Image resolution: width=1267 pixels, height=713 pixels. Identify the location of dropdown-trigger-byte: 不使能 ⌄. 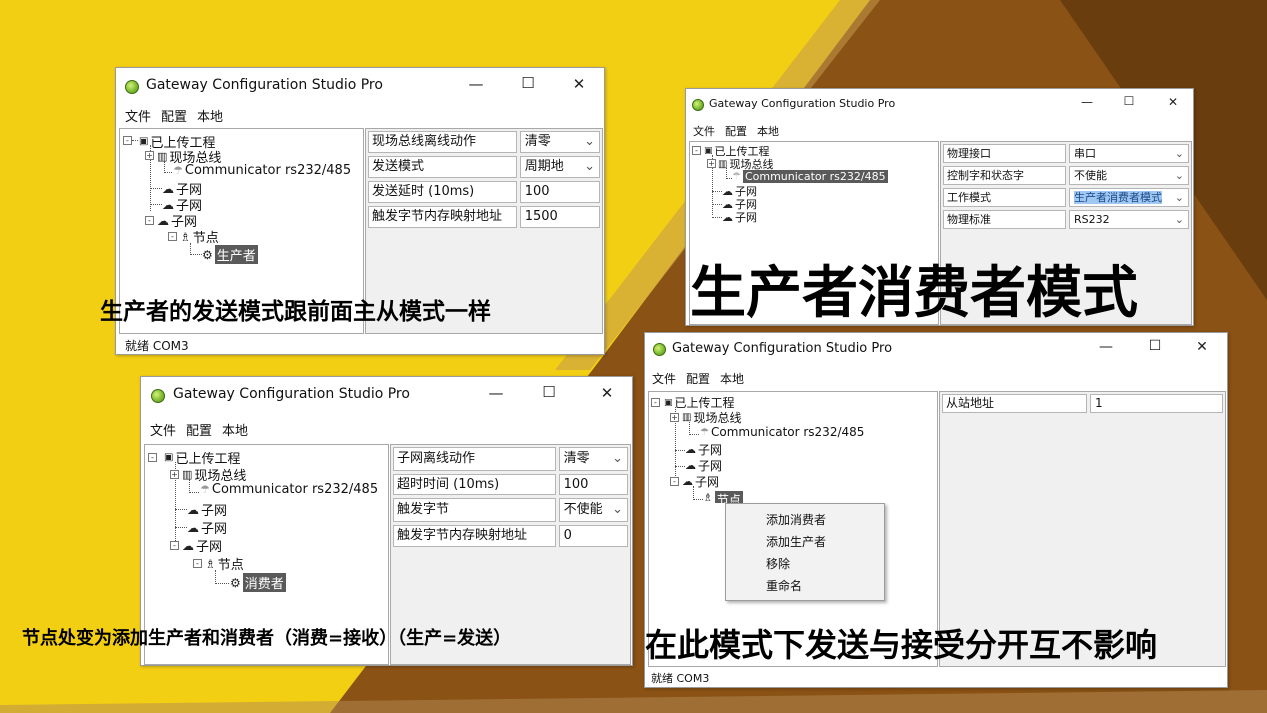
(593, 510).